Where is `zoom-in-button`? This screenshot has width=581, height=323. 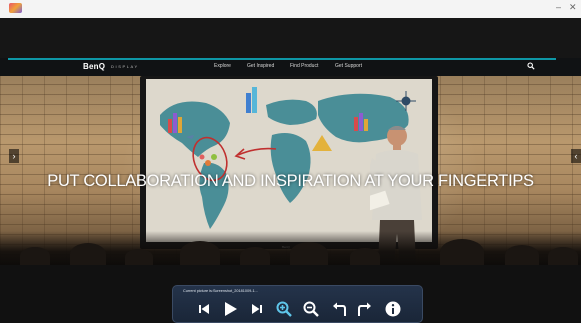
zoom-in-button is located at coordinates (284, 309).